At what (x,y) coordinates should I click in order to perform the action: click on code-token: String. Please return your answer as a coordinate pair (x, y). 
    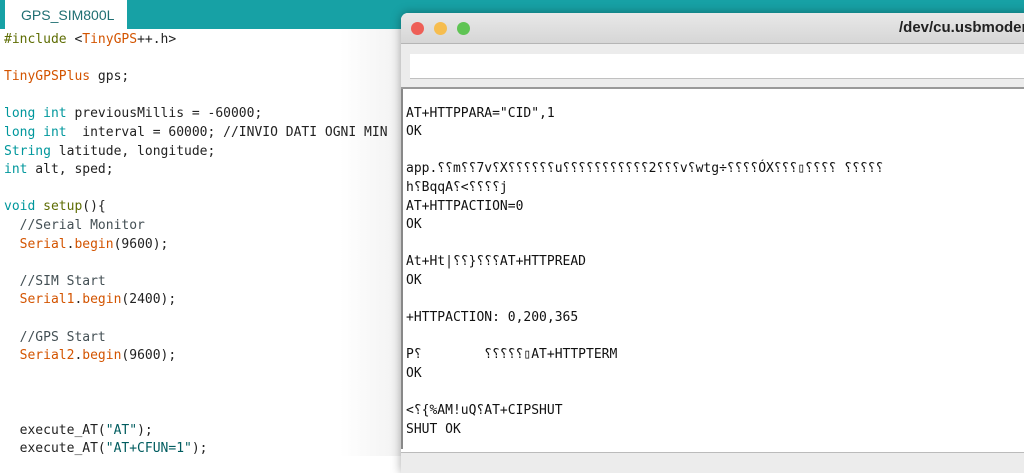
    Looking at the image, I should click on (27, 151).